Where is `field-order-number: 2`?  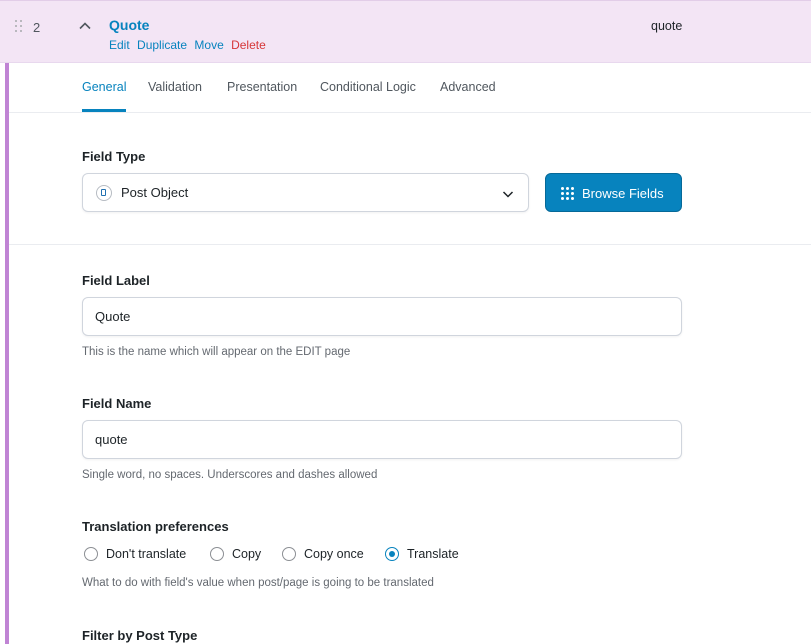
field-order-number: 2 is located at coordinates (37, 27).